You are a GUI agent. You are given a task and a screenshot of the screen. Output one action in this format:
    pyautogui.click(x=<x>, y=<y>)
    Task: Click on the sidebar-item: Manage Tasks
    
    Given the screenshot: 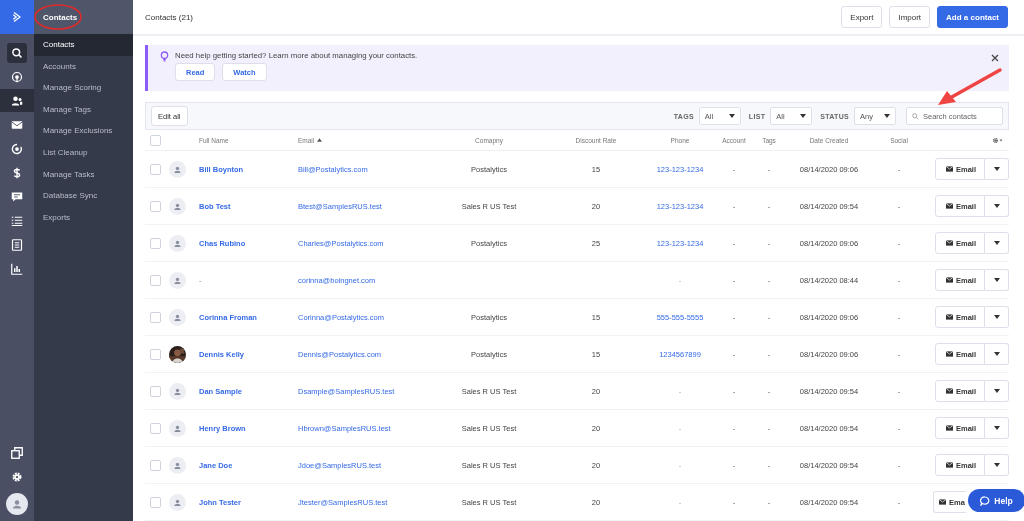 What is the action you would take?
    pyautogui.click(x=83, y=174)
    